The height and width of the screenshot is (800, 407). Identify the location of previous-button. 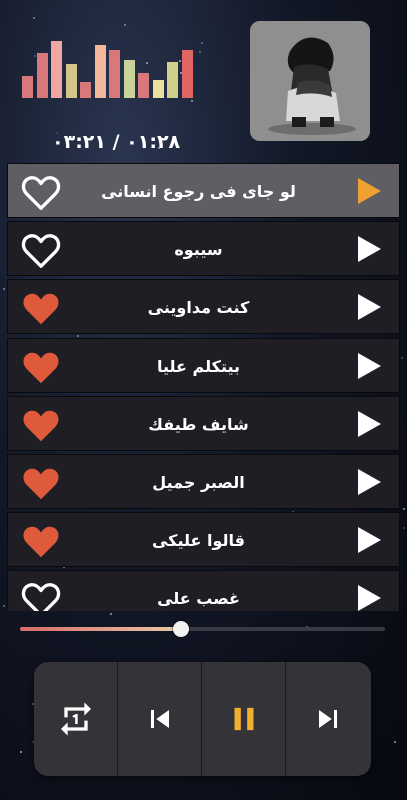
(160, 719).